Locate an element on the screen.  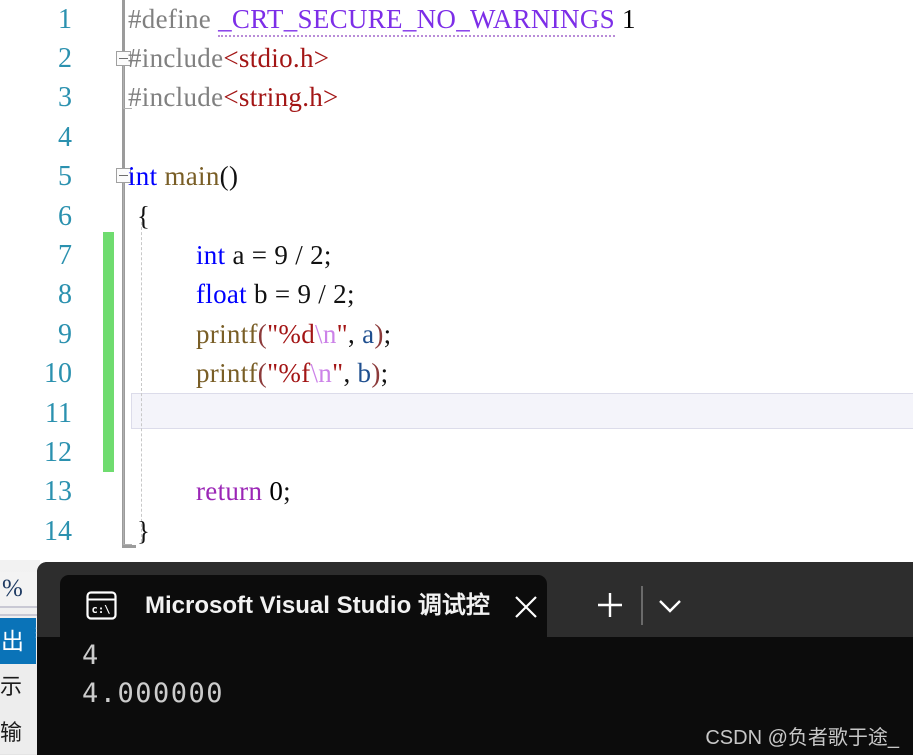
token-number-zero: 0 is located at coordinates (276, 491).